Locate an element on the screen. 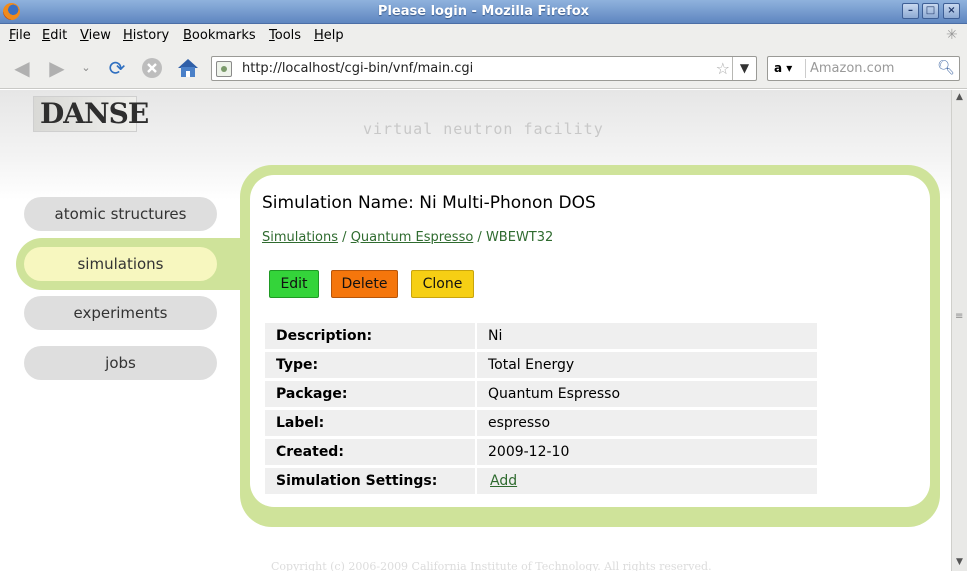 The image size is (967, 571). table-row: Package: Quantum Espresso is located at coordinates (541, 394).